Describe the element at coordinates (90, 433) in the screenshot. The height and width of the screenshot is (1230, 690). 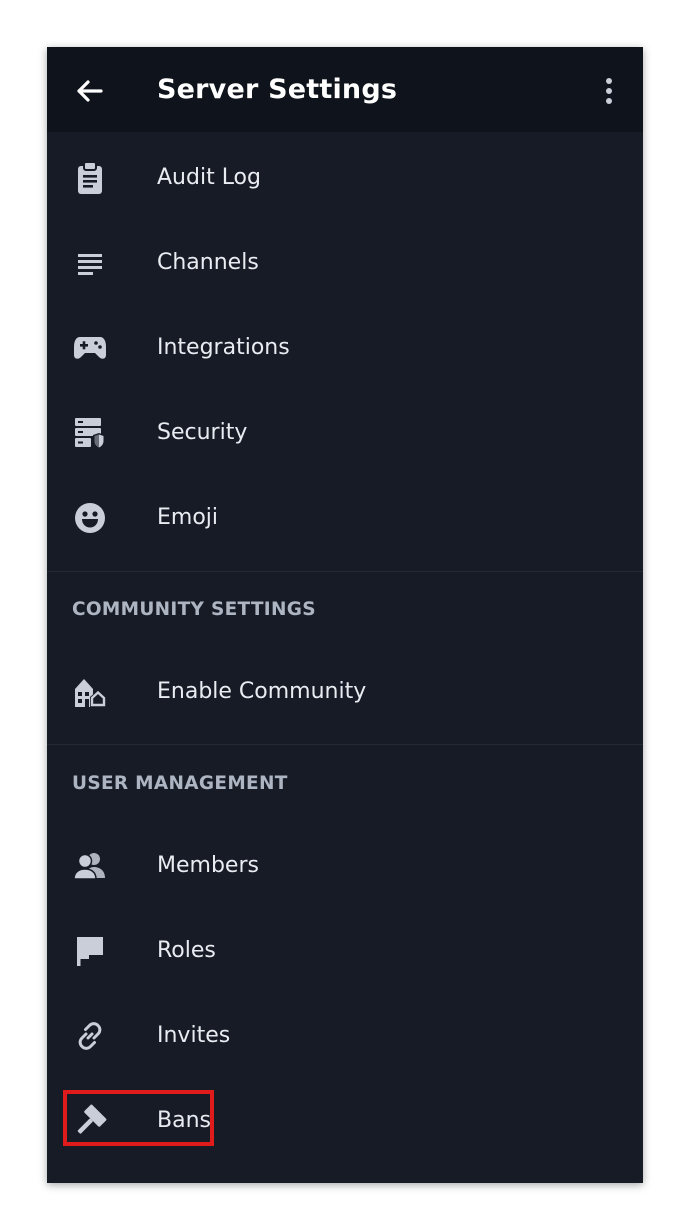
I see `server-shield-icon` at that location.